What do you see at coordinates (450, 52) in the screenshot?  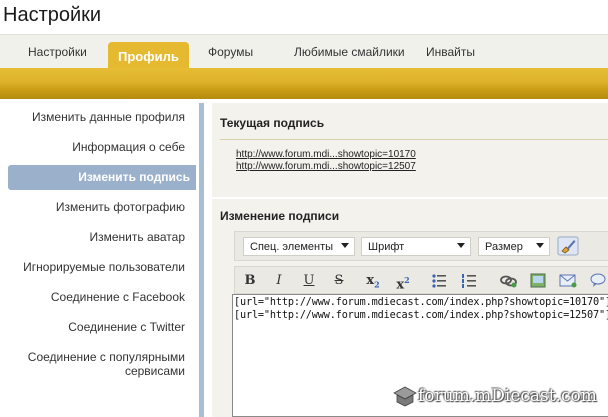 I see `tab-invites: Инвайты` at bounding box center [450, 52].